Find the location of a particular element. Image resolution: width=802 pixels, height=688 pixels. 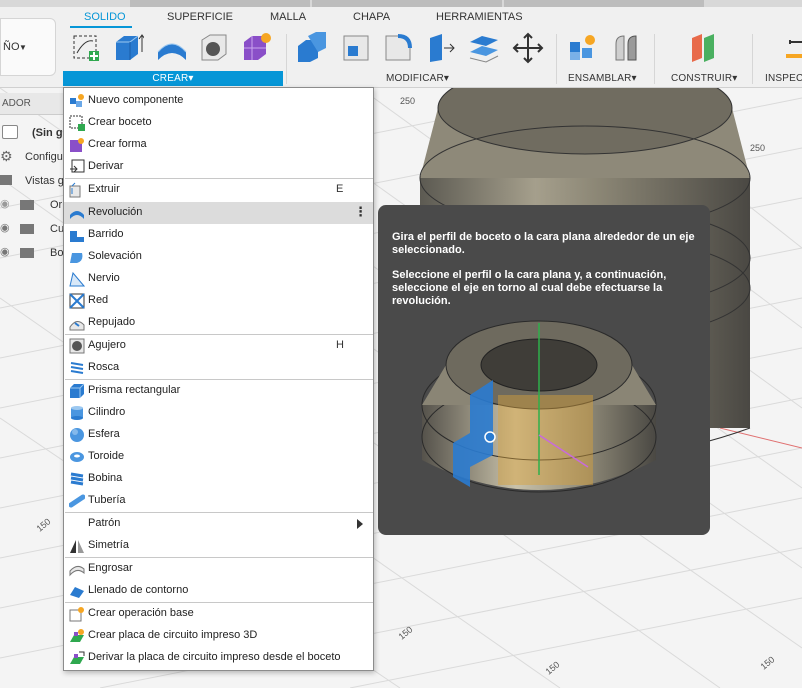

create-sketch-tool is located at coordinates (86, 48).